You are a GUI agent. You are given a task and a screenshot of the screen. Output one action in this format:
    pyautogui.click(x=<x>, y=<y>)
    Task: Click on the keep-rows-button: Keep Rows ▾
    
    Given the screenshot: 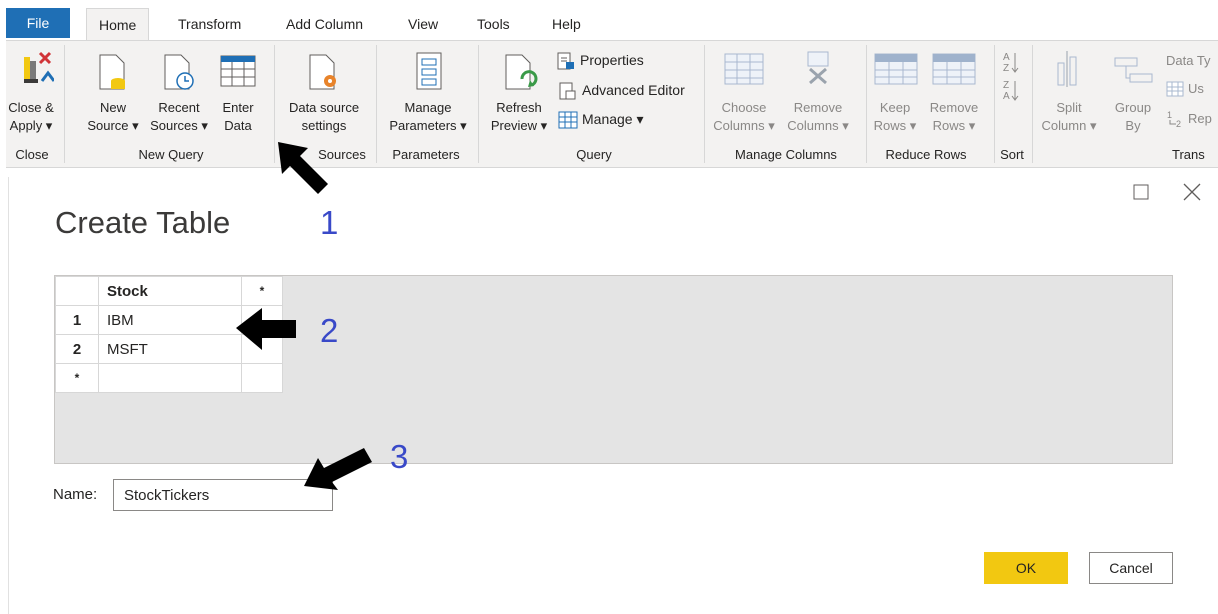 What is the action you would take?
    pyautogui.click(x=895, y=117)
    